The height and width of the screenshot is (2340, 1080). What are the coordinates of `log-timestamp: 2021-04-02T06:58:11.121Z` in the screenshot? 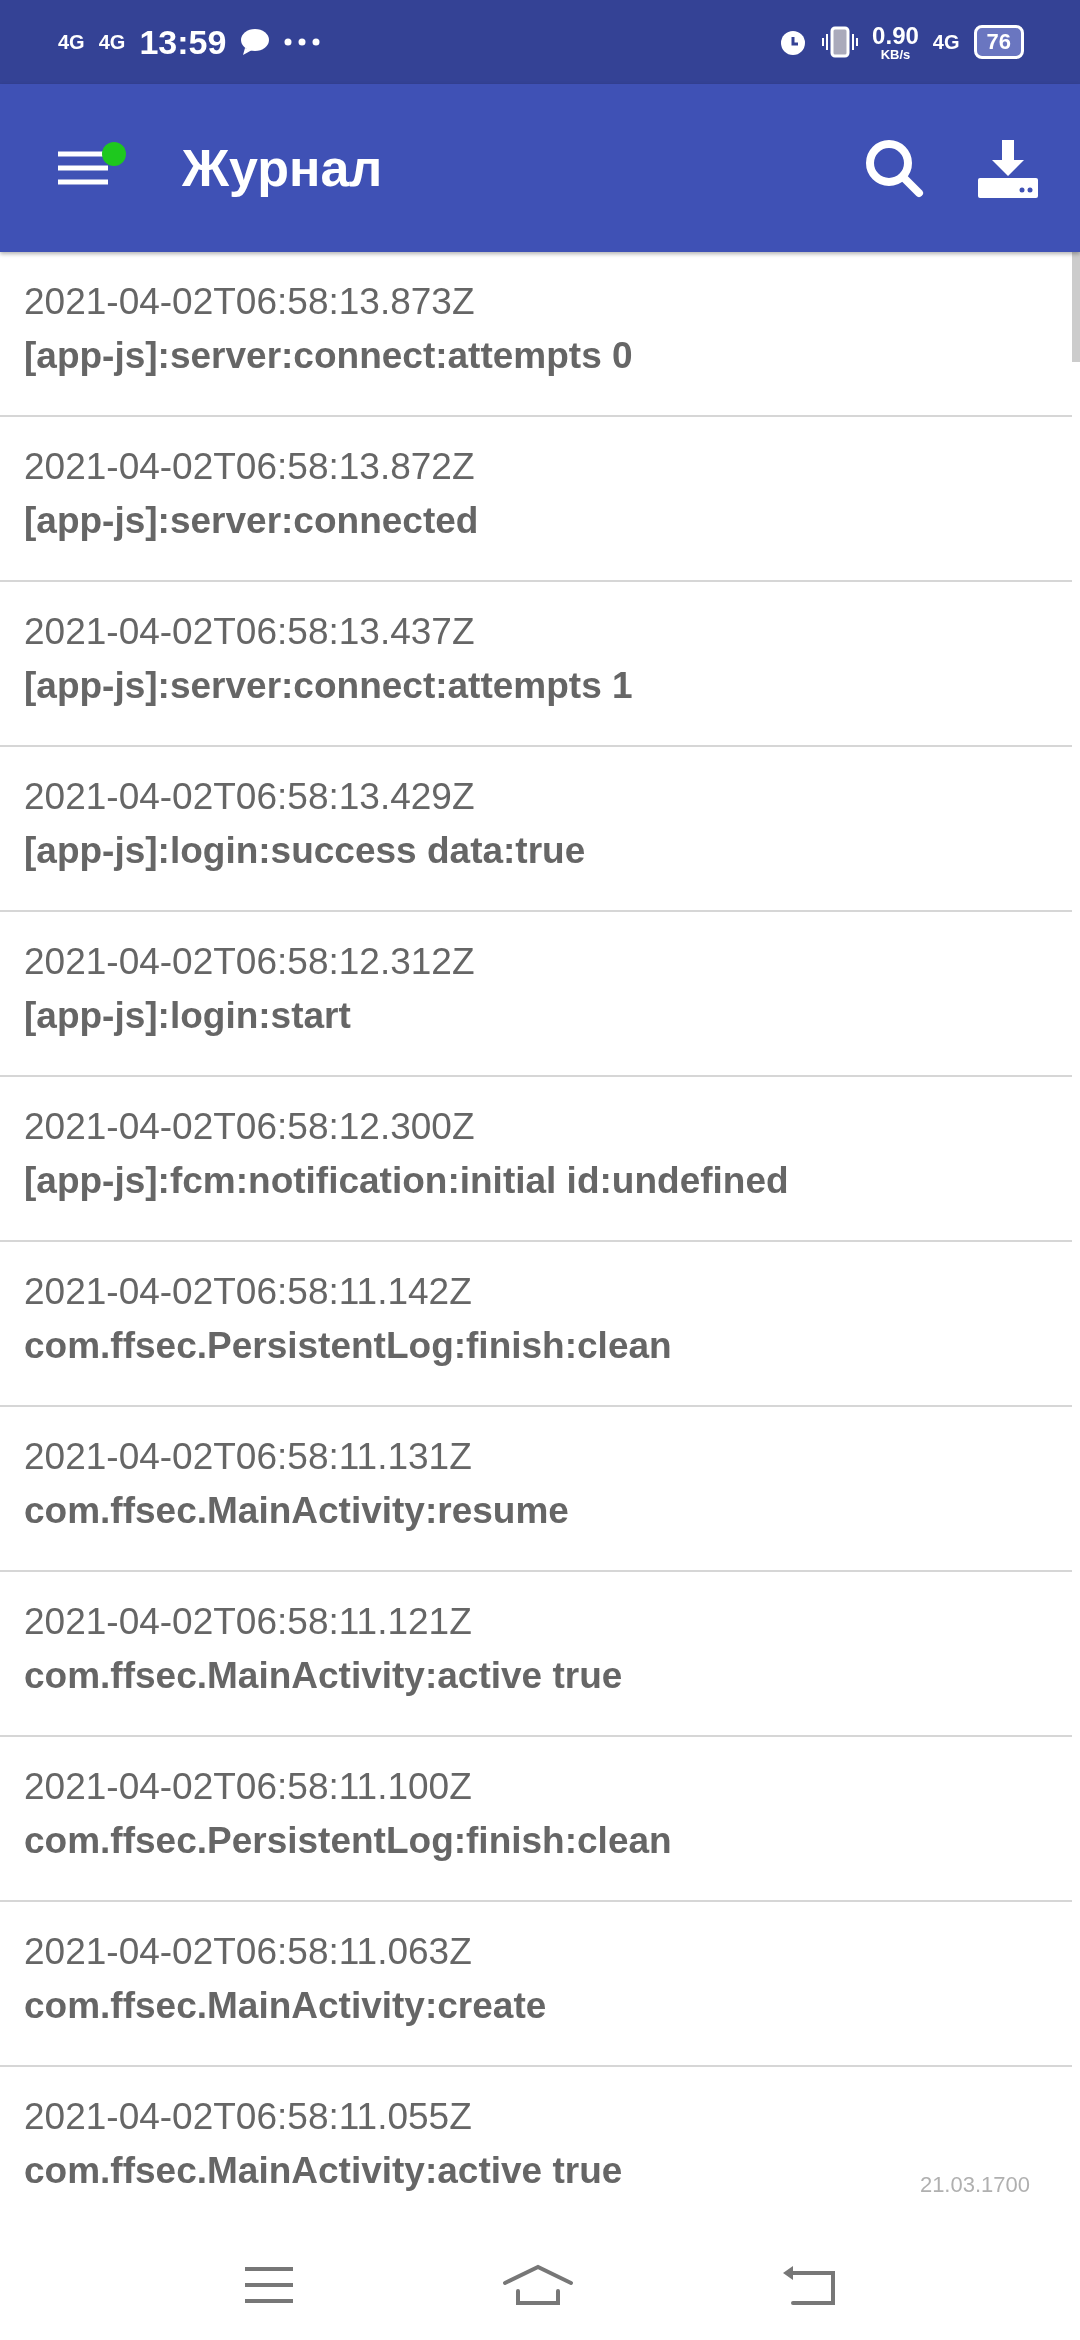 It's located at (248, 1622).